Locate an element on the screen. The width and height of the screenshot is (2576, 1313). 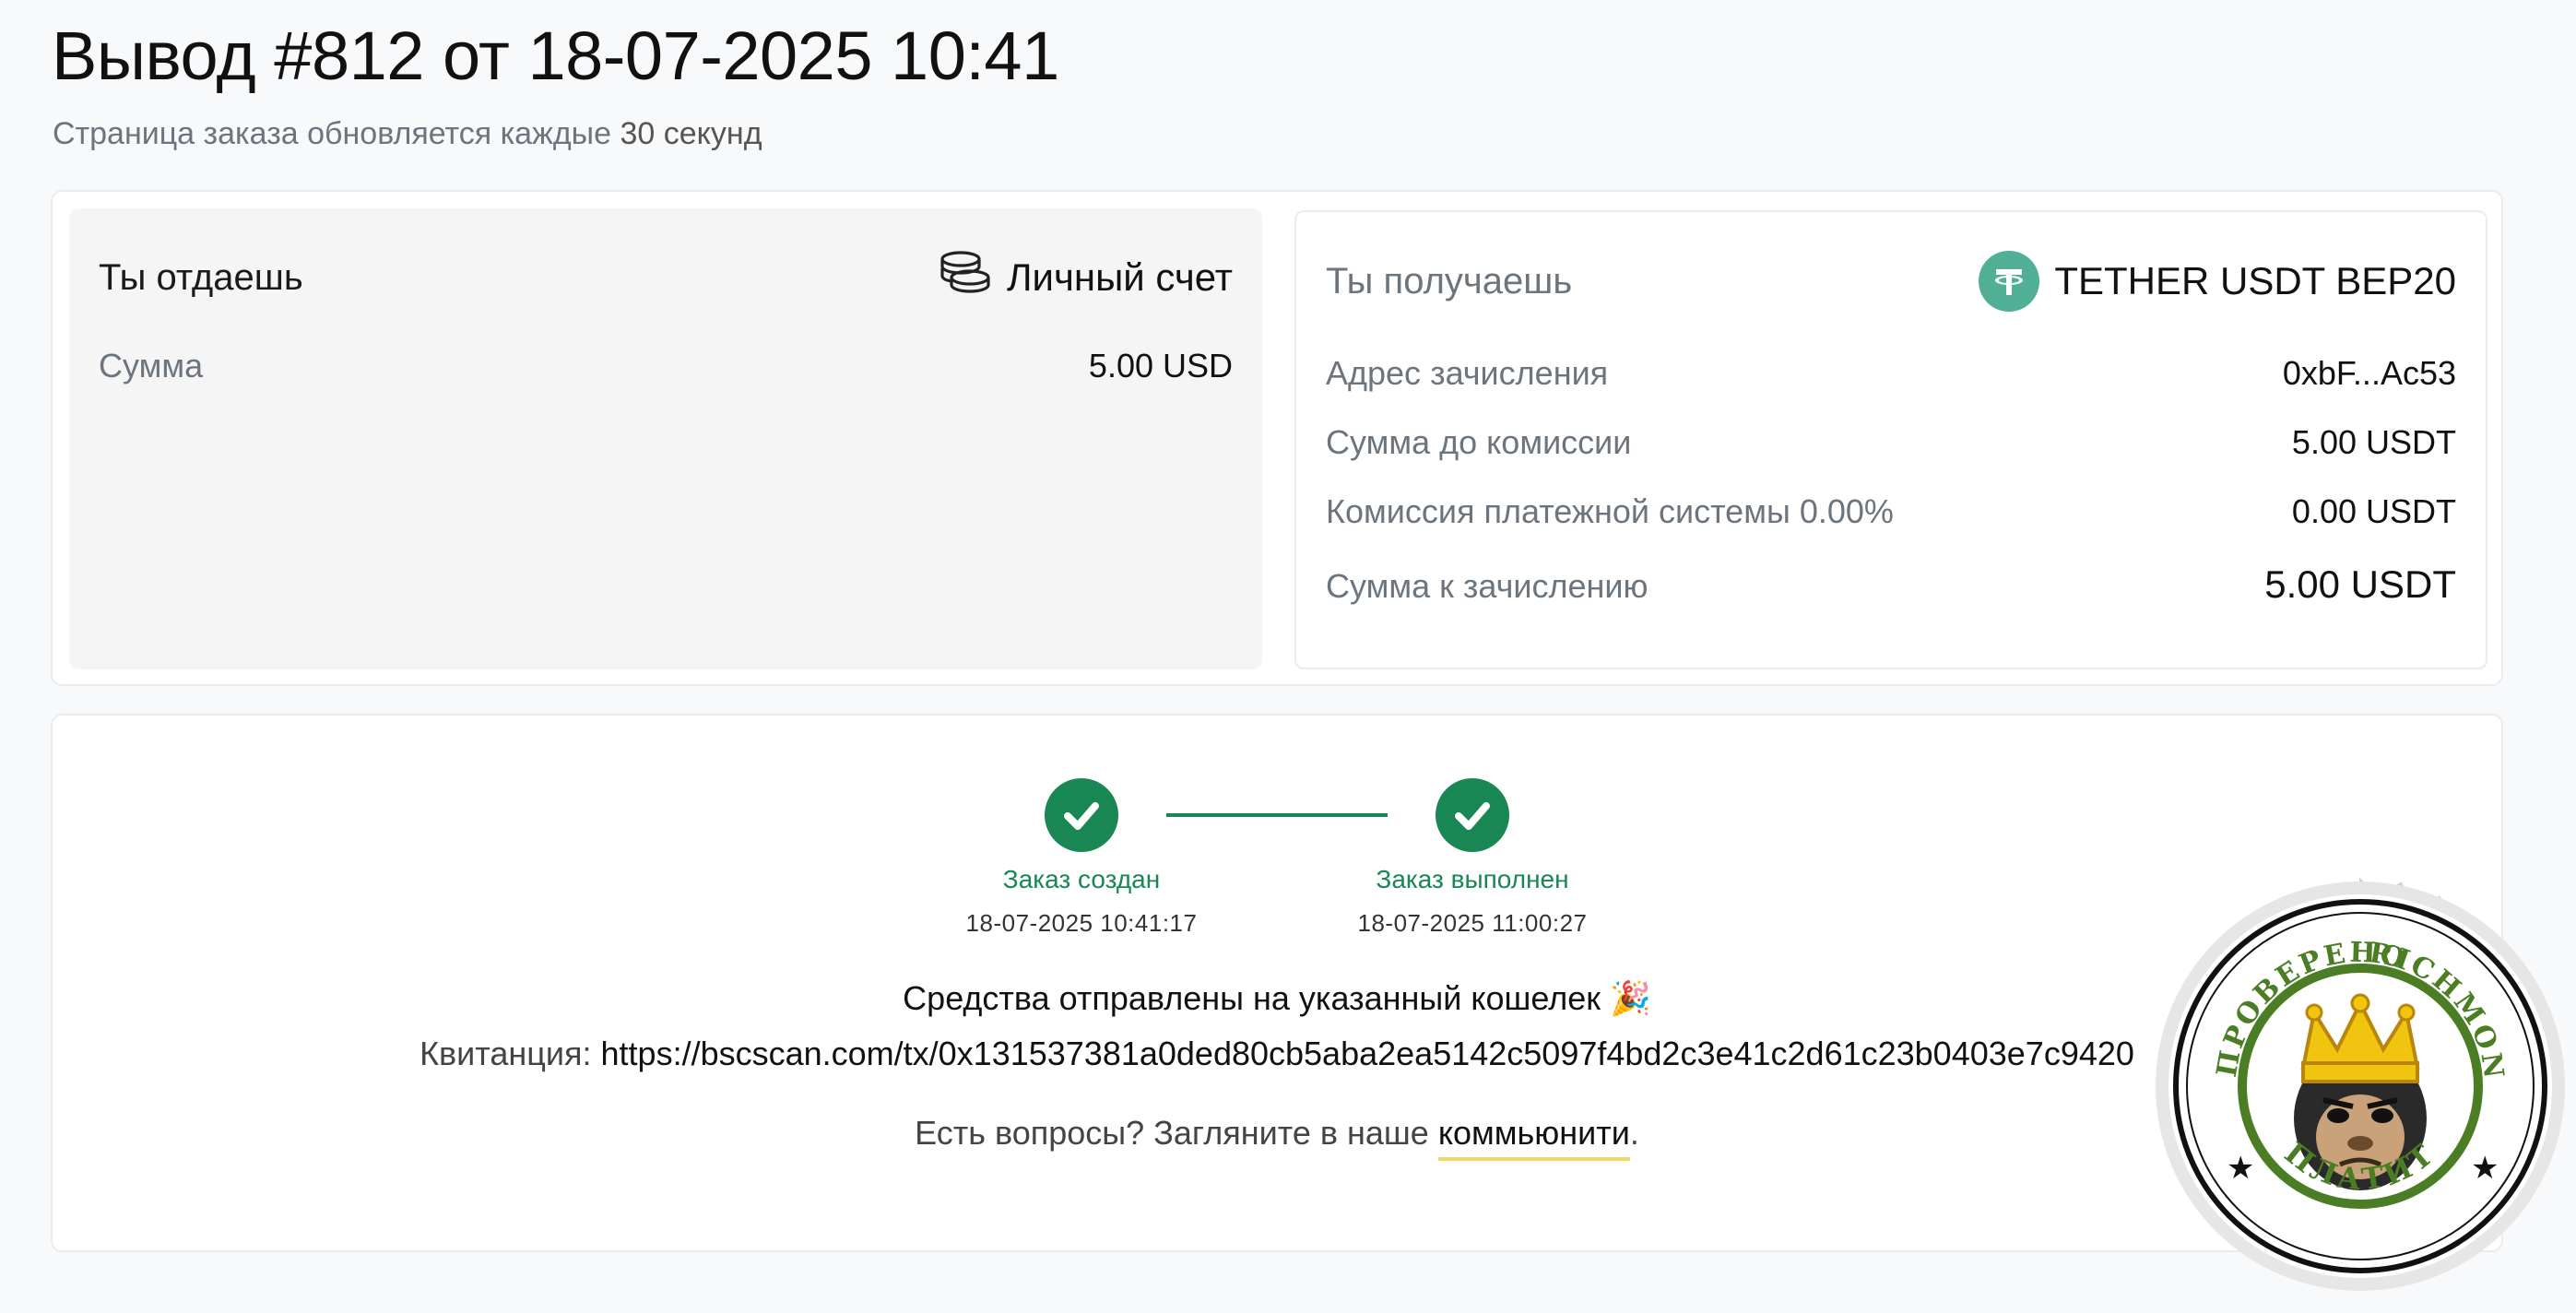
step-created is located at coordinates (1081, 815).